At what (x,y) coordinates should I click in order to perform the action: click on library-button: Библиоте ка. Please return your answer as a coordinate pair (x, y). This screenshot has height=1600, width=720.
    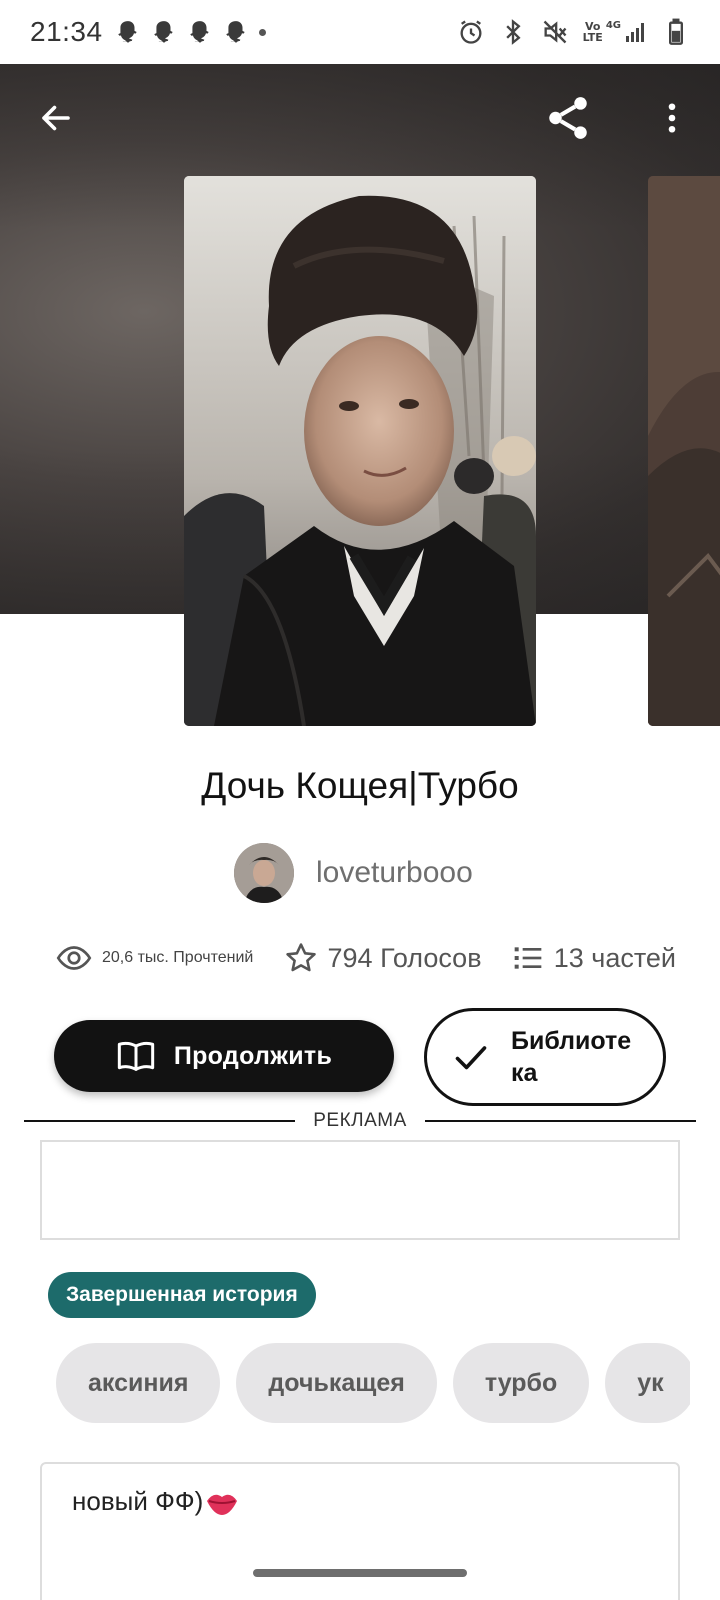
    Looking at the image, I should click on (545, 1057).